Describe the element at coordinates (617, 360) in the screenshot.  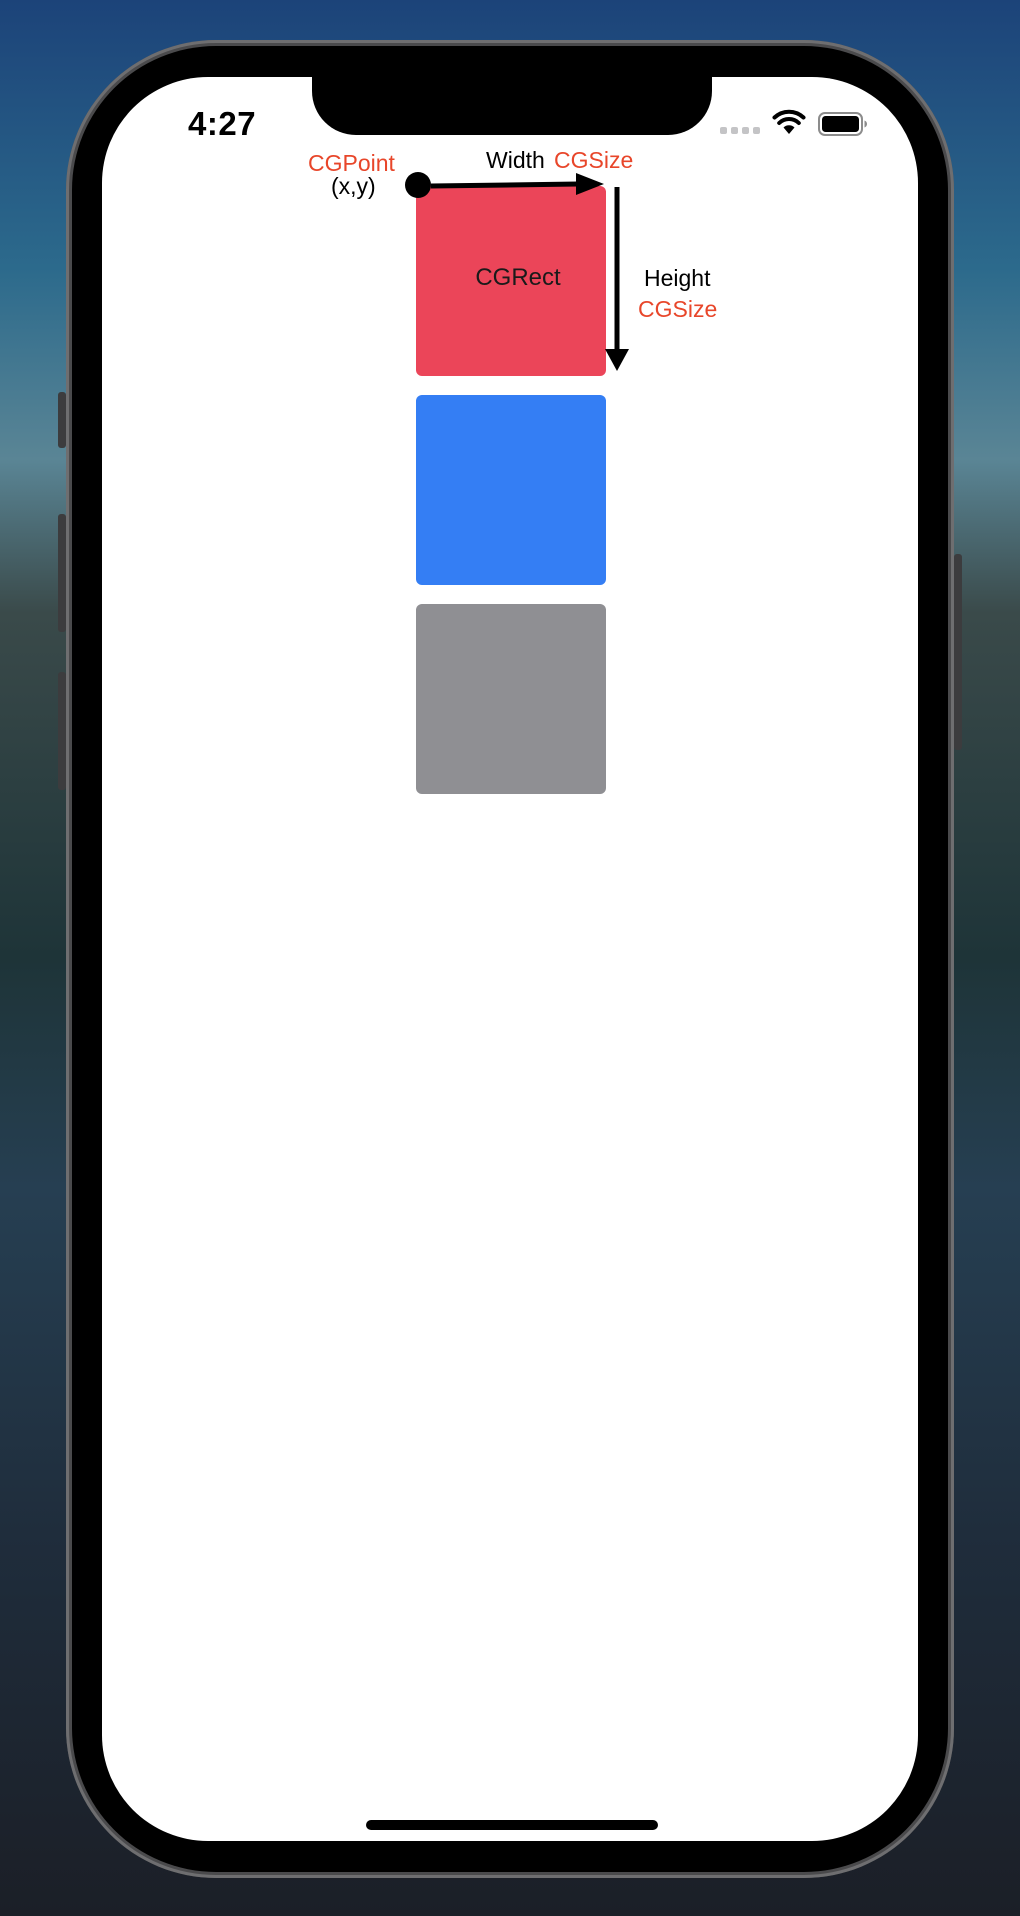
I see `height-arrowhead` at that location.